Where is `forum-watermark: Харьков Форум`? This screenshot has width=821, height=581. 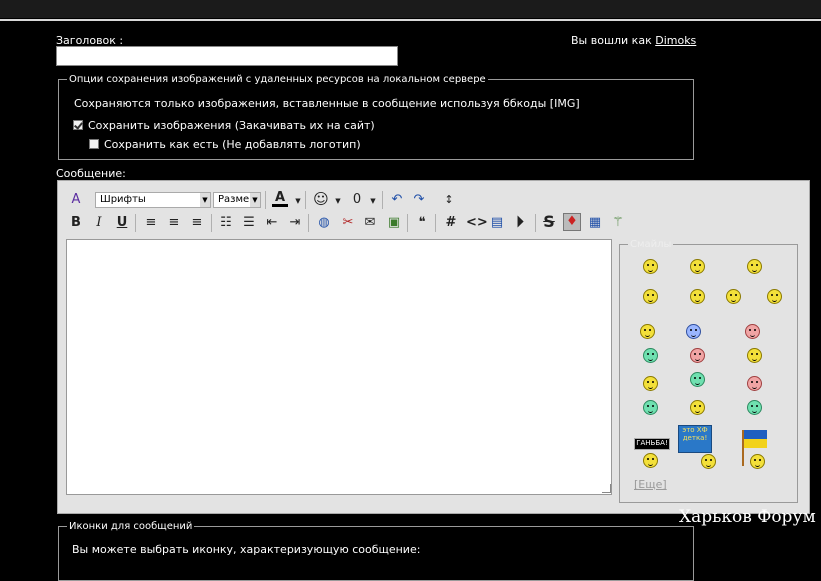 forum-watermark: Харьков Форум is located at coordinates (747, 517).